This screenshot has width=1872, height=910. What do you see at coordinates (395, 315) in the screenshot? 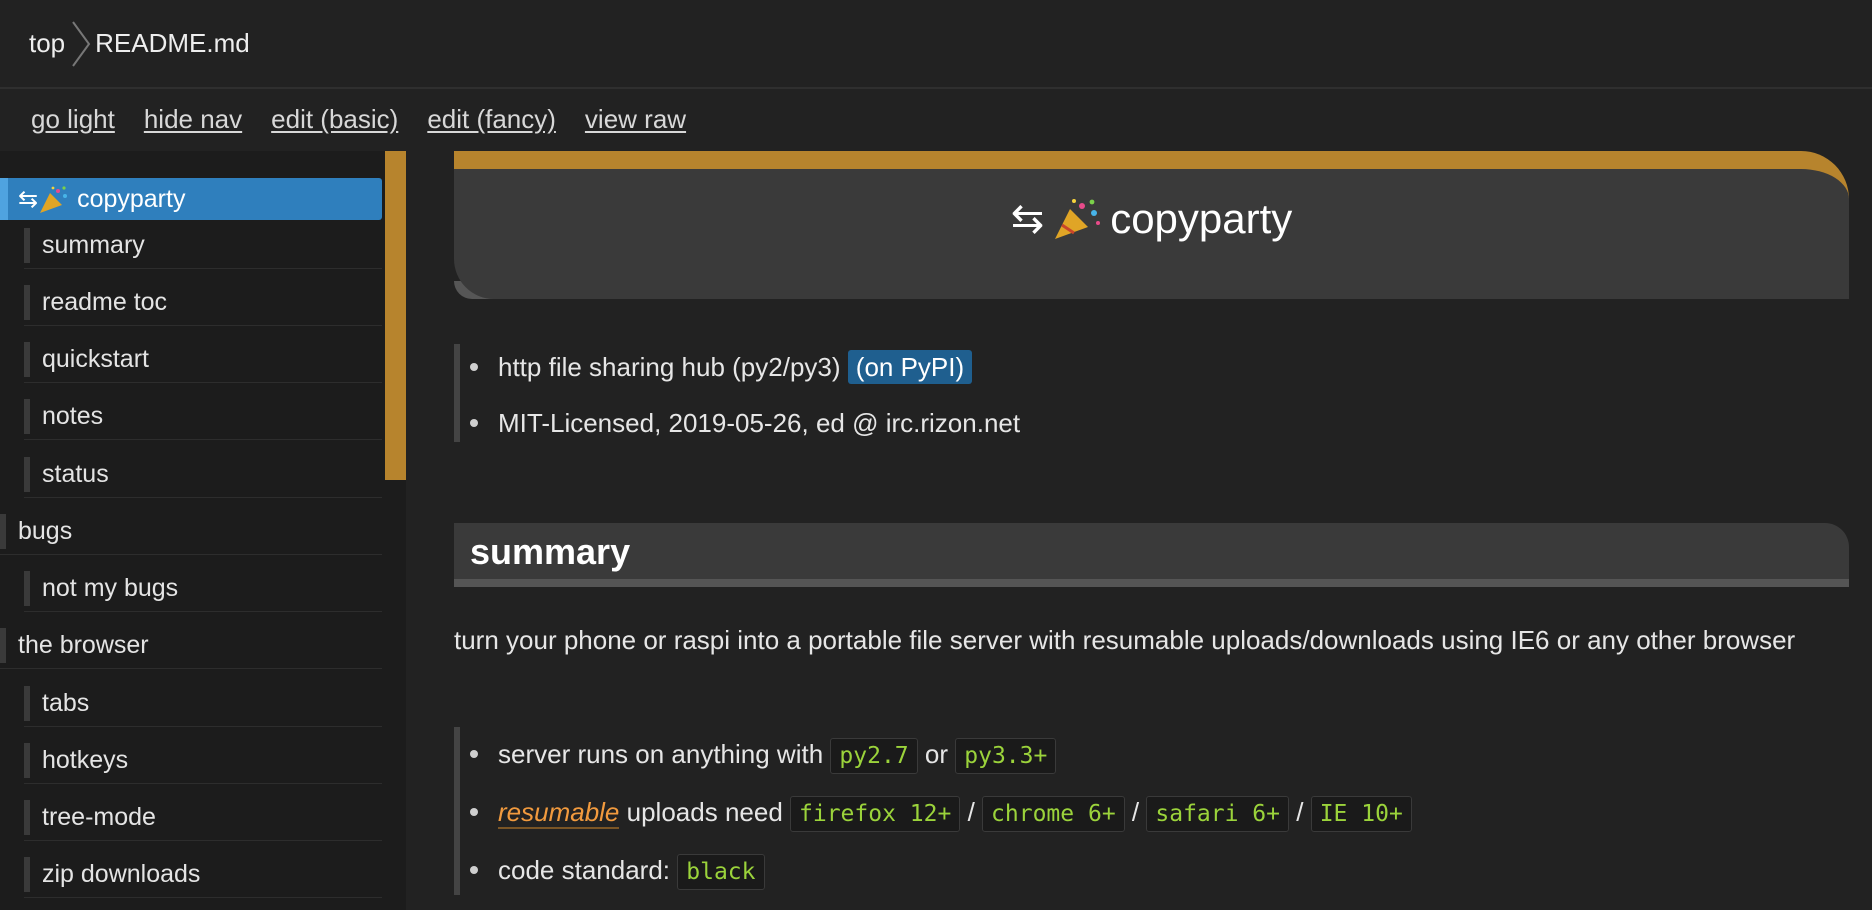
I see `sidebar-scrollbar-thumb` at bounding box center [395, 315].